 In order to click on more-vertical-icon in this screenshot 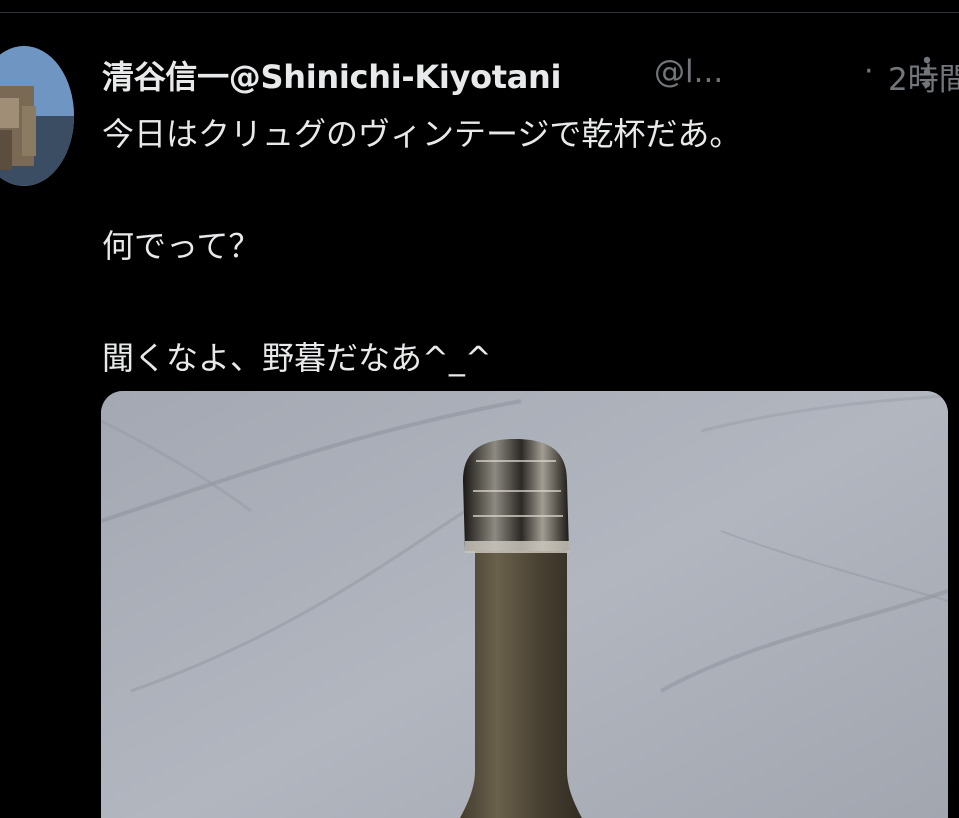, I will do `click(927, 72)`.